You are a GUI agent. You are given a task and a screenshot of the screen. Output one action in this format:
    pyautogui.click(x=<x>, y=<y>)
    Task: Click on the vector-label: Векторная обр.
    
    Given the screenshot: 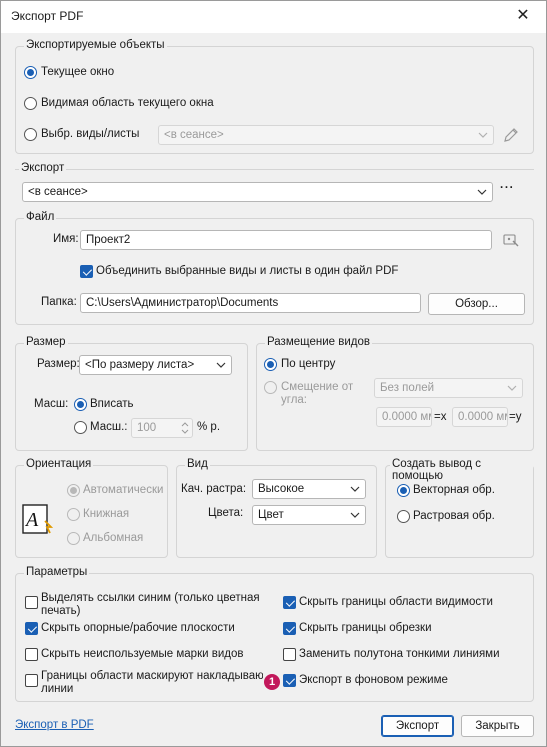 What is the action you would take?
    pyautogui.click(x=454, y=490)
    